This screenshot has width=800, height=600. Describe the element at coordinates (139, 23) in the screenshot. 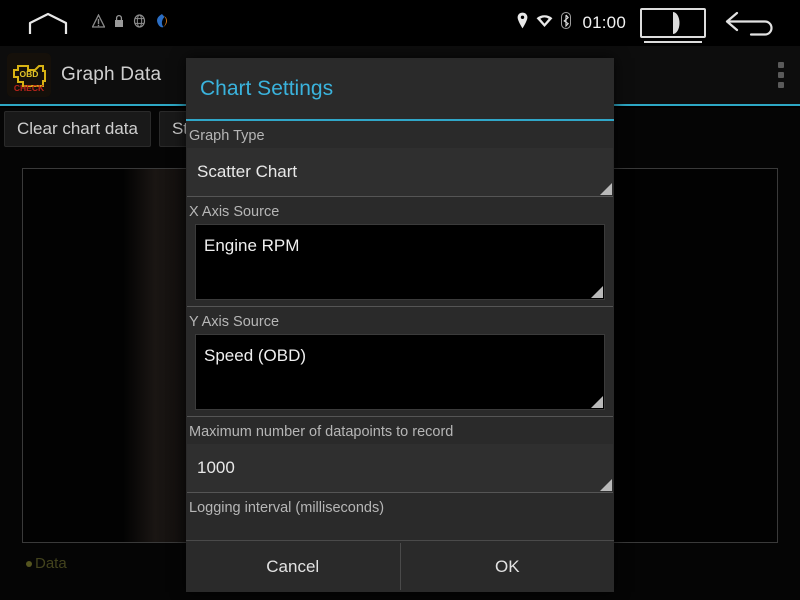

I see `globe-icon` at that location.